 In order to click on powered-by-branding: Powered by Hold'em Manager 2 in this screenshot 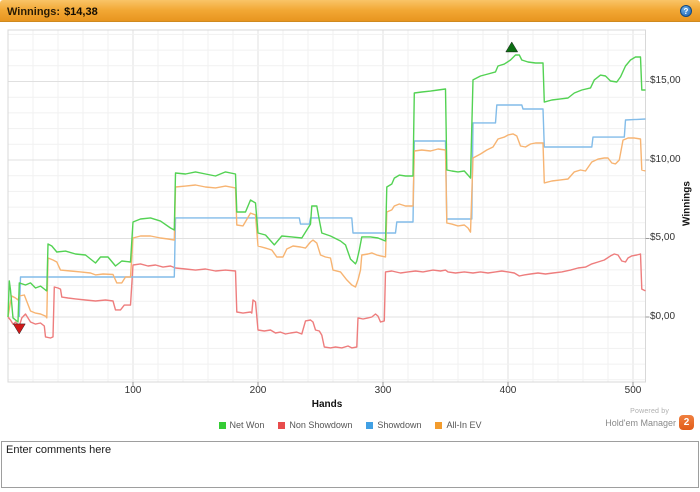, I will do `click(649, 419)`.